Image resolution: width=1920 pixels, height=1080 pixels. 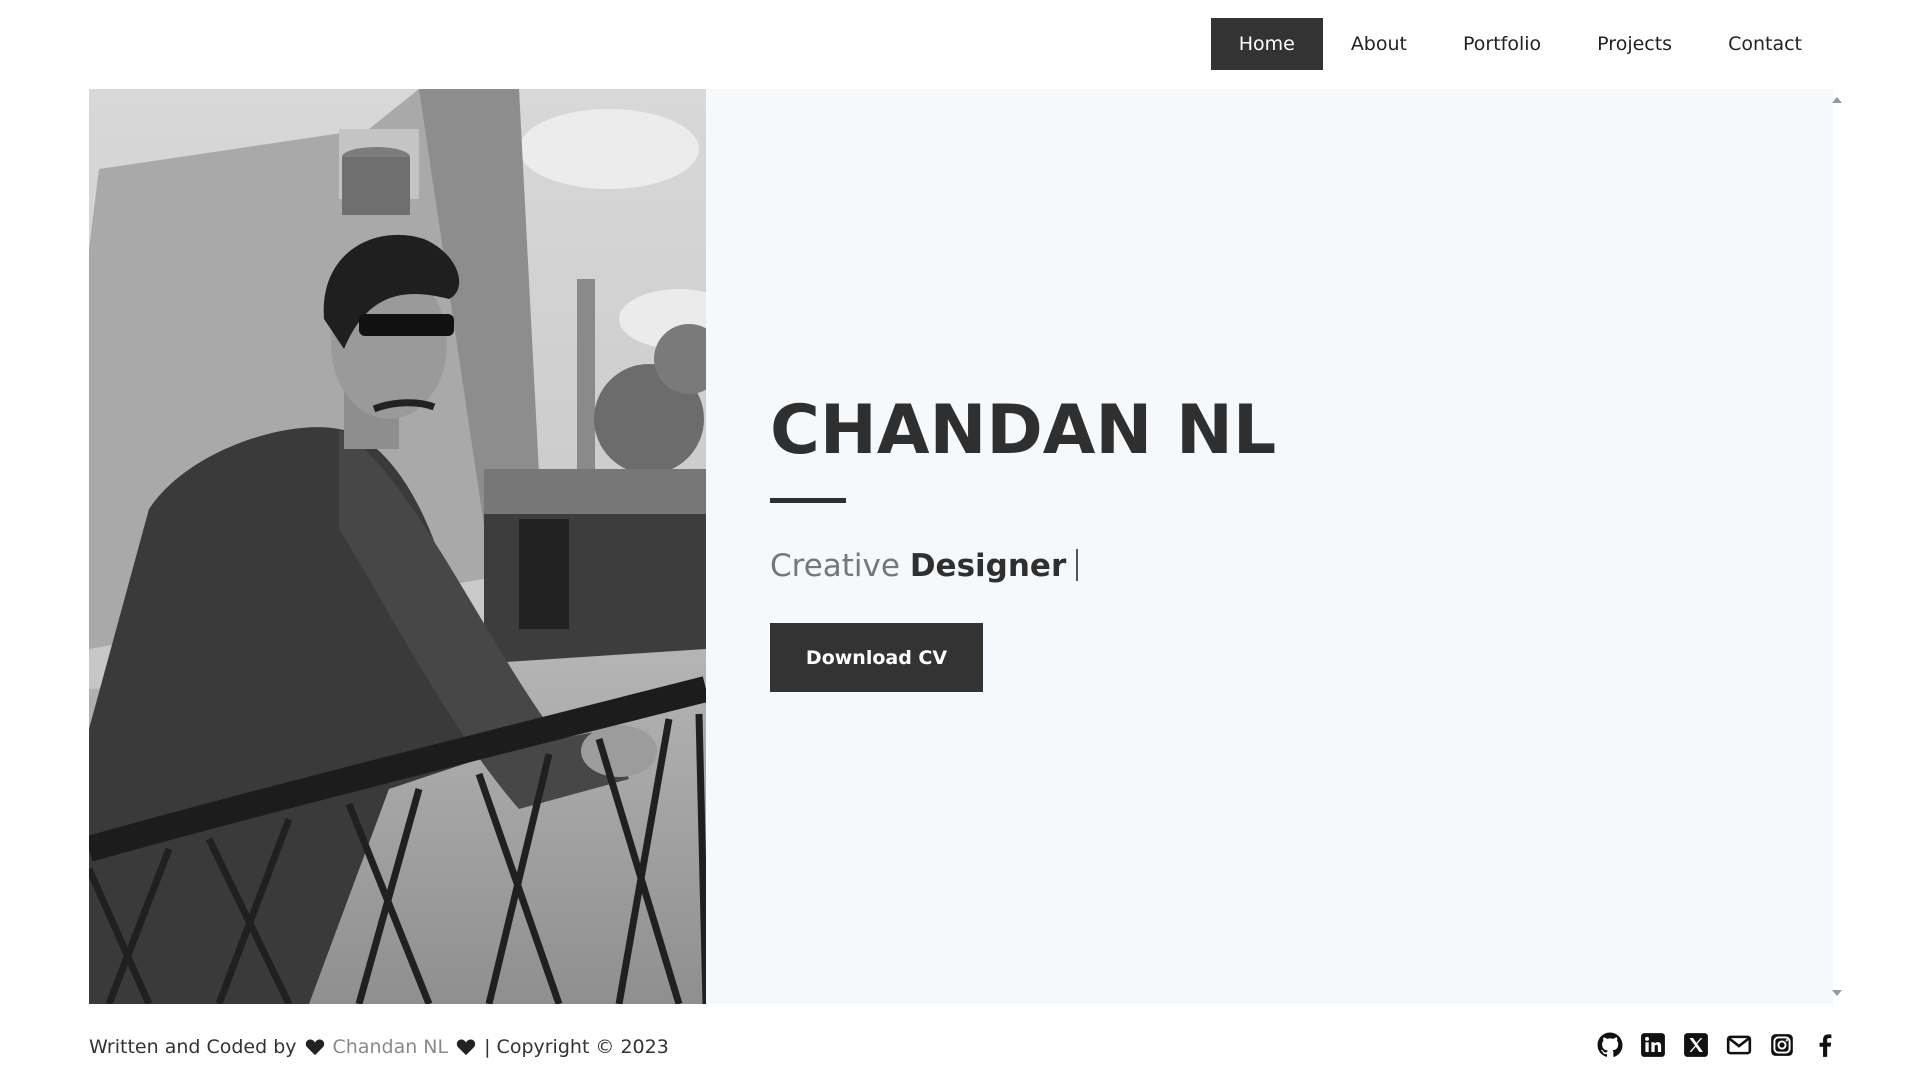 What do you see at coordinates (391, 1047) in the screenshot?
I see `author-link: Chandan NL` at bounding box center [391, 1047].